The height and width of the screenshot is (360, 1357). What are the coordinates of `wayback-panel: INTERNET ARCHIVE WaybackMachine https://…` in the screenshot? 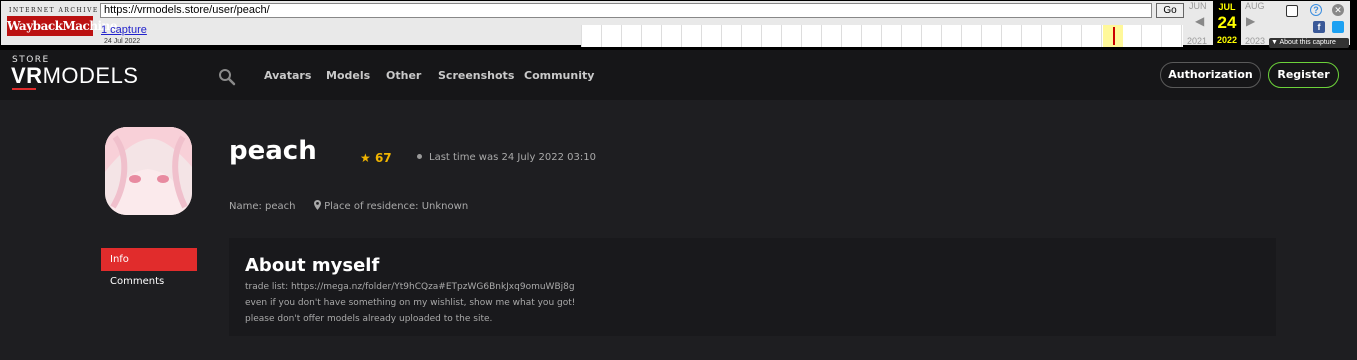 It's located at (675, 24).